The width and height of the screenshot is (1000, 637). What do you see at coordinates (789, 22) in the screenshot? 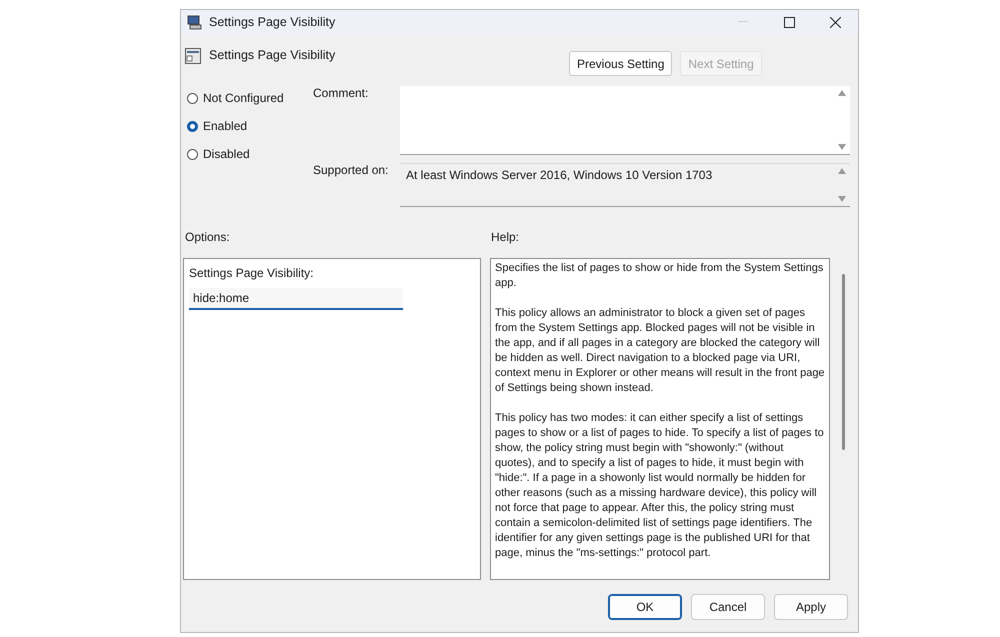
I see `maximize-icon` at bounding box center [789, 22].